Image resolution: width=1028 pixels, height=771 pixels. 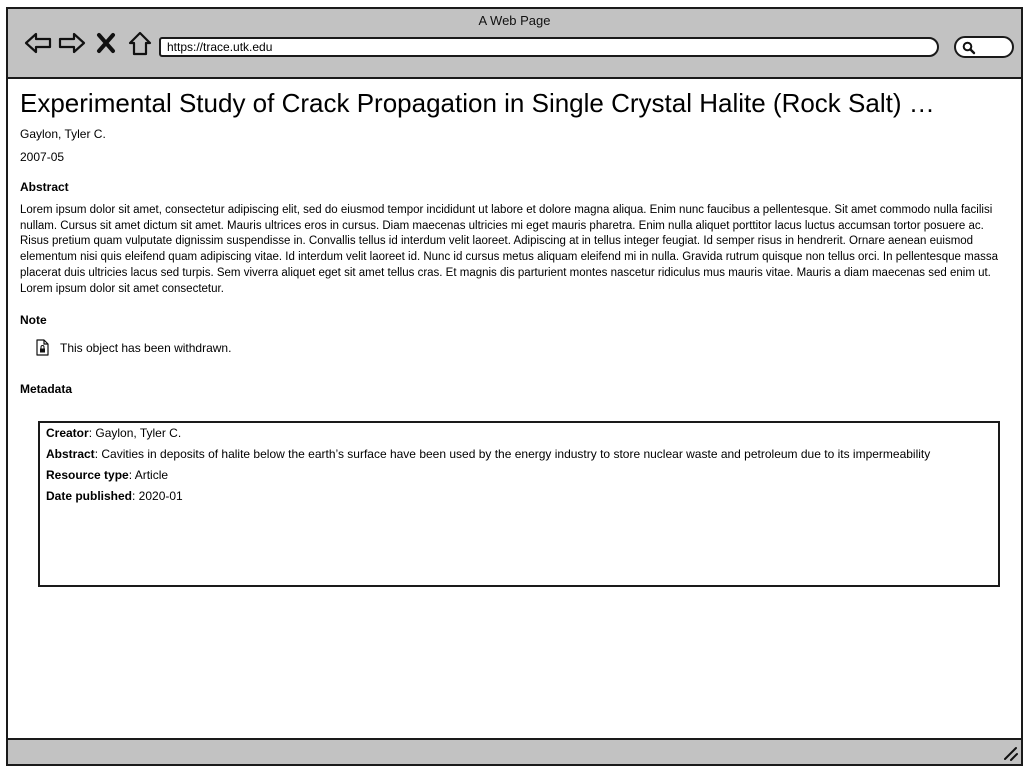 I want to click on forward-button, so click(x=72, y=43).